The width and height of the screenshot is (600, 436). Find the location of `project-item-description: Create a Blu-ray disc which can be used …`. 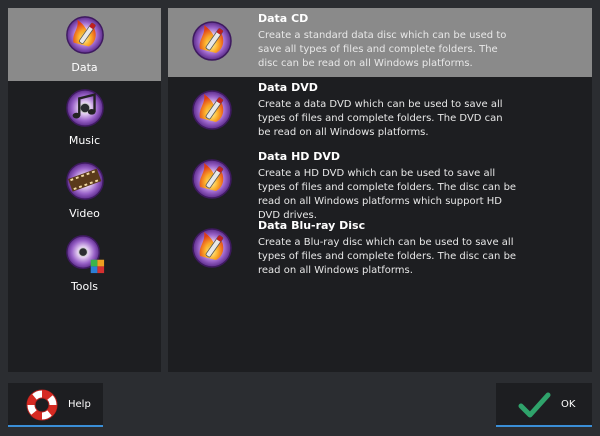

project-item-description: Create a Blu-ray disc which can be used … is located at coordinates (387, 256).